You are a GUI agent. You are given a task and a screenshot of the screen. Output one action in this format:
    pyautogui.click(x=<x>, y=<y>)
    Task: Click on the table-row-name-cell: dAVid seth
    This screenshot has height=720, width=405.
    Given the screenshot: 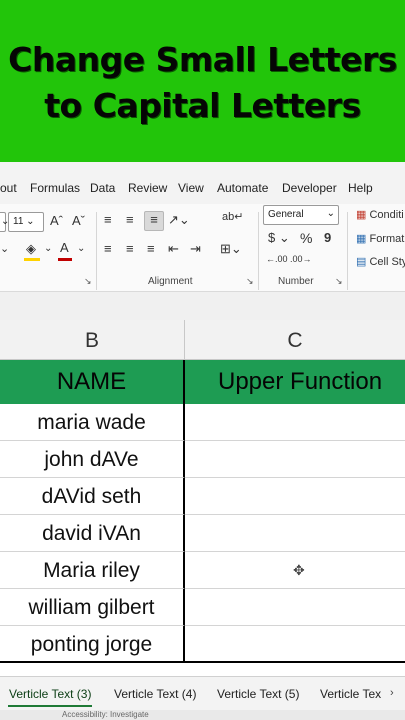 What is the action you would take?
    pyautogui.click(x=92, y=496)
    